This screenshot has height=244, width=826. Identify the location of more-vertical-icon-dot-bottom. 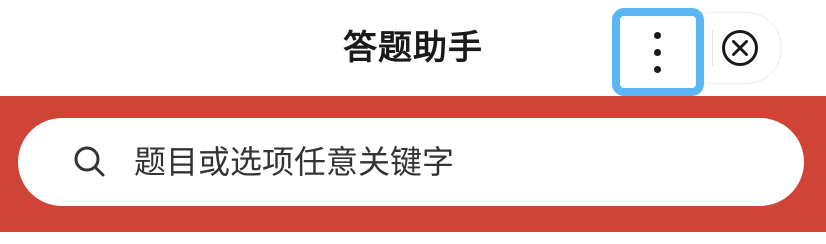
(657, 69).